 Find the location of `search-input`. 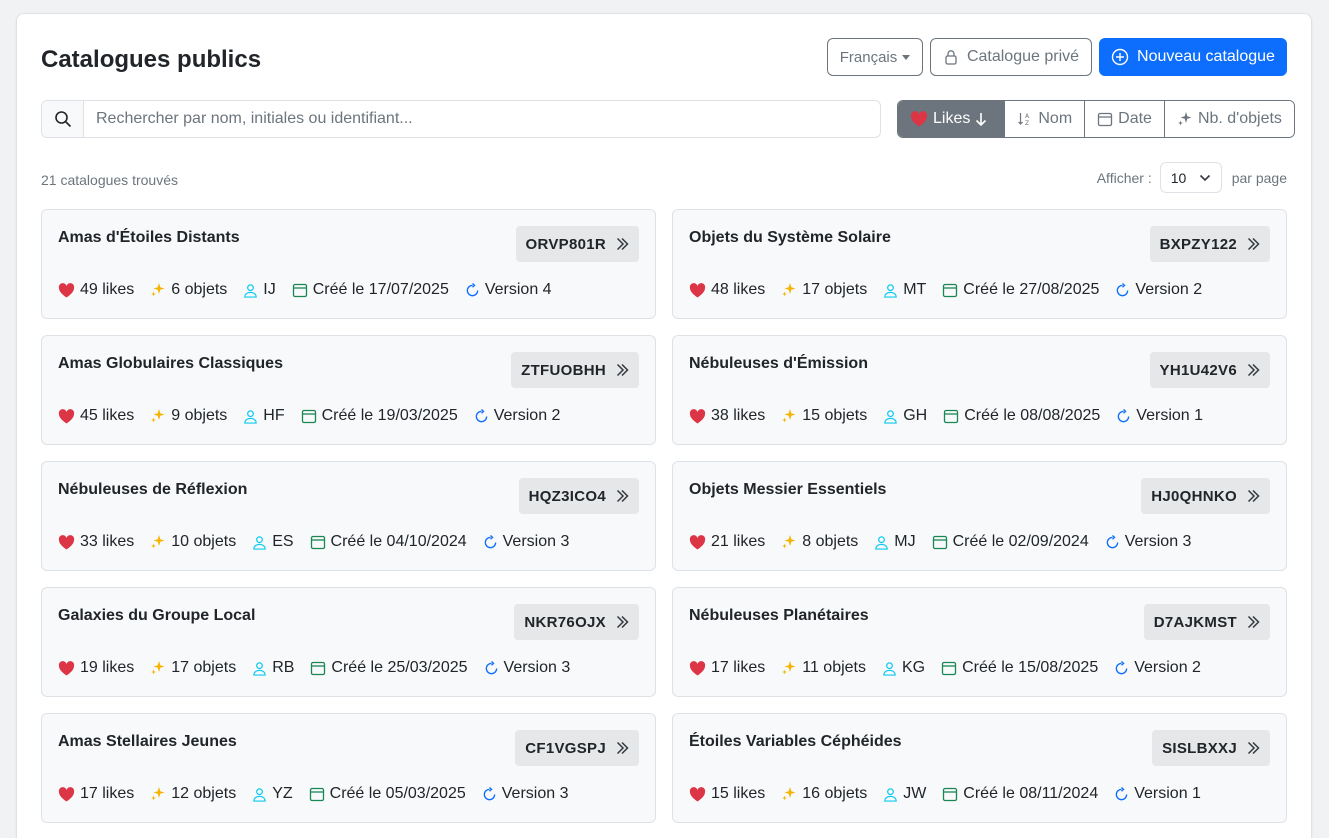

search-input is located at coordinates (482, 119).